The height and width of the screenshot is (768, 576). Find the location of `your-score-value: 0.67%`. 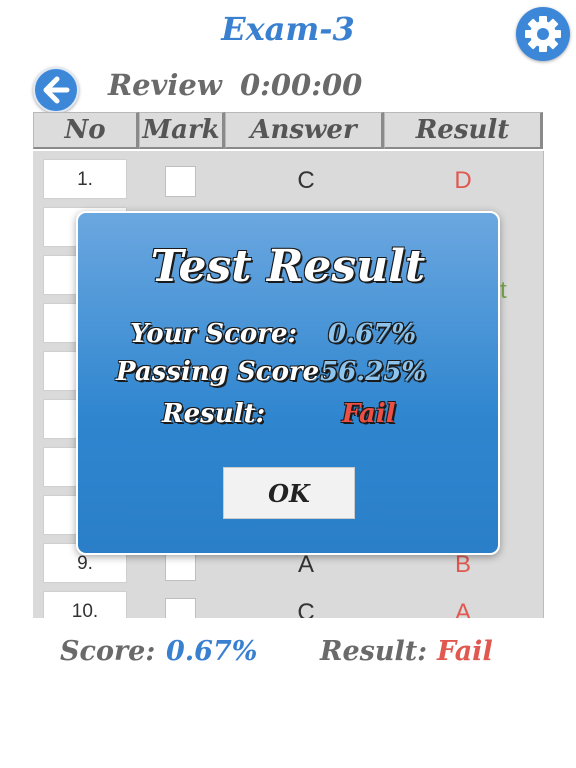

your-score-value: 0.67% is located at coordinates (372, 334).